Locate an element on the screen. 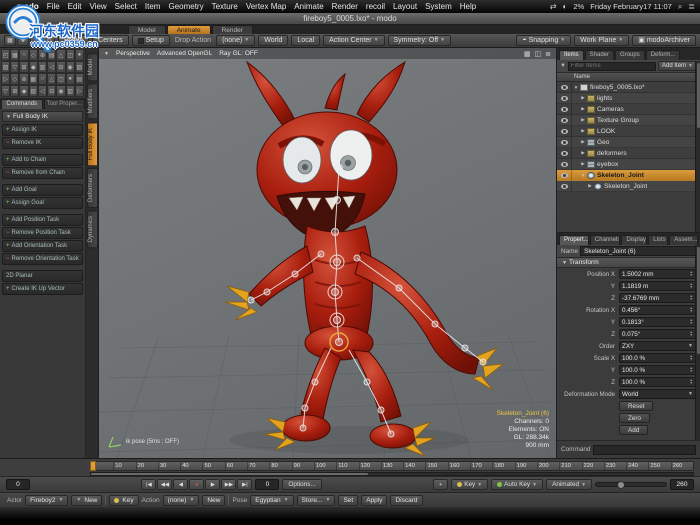 The image size is (700, 525). menu-item-edit: Edit is located at coordinates (75, 6).